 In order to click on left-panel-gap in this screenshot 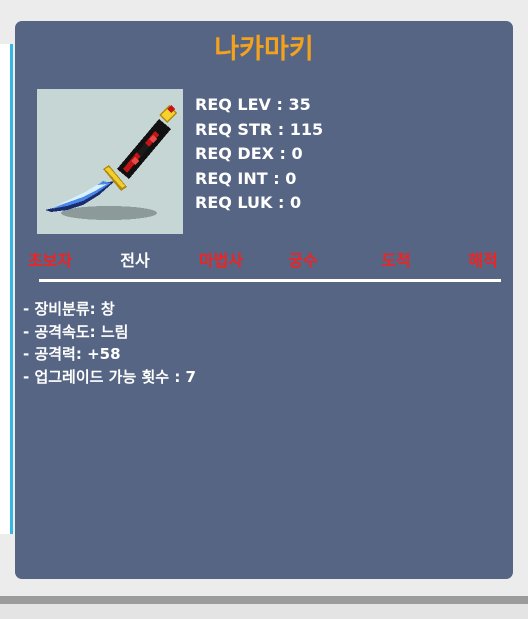, I will do `click(6, 22)`.